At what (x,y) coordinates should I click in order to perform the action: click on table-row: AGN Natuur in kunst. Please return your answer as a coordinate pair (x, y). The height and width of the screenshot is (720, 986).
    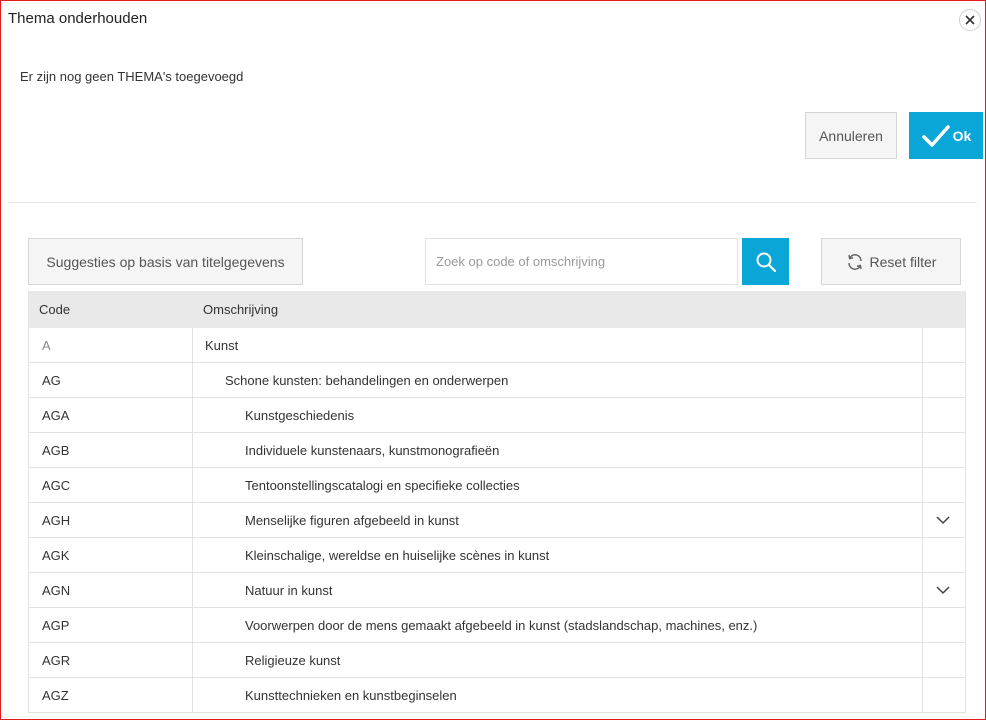
    Looking at the image, I should click on (497, 590).